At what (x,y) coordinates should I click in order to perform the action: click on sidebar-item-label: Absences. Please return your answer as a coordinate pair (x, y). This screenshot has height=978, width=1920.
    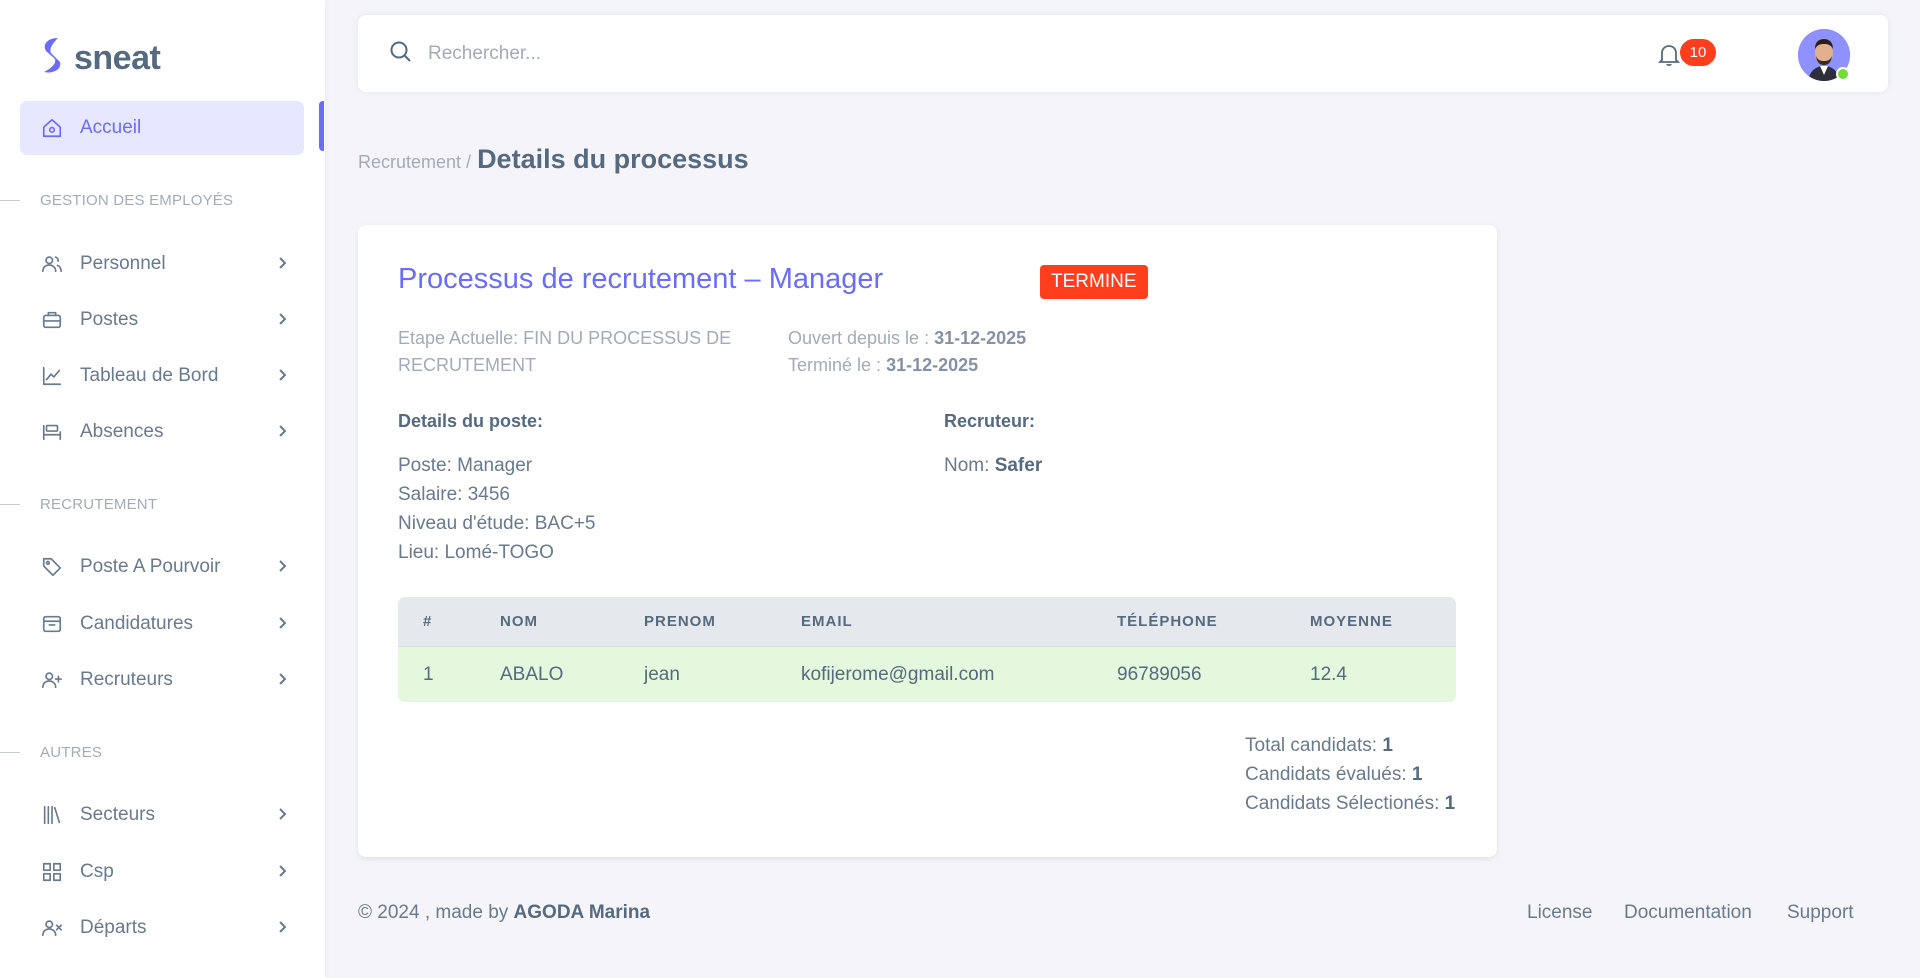
    Looking at the image, I should click on (122, 431).